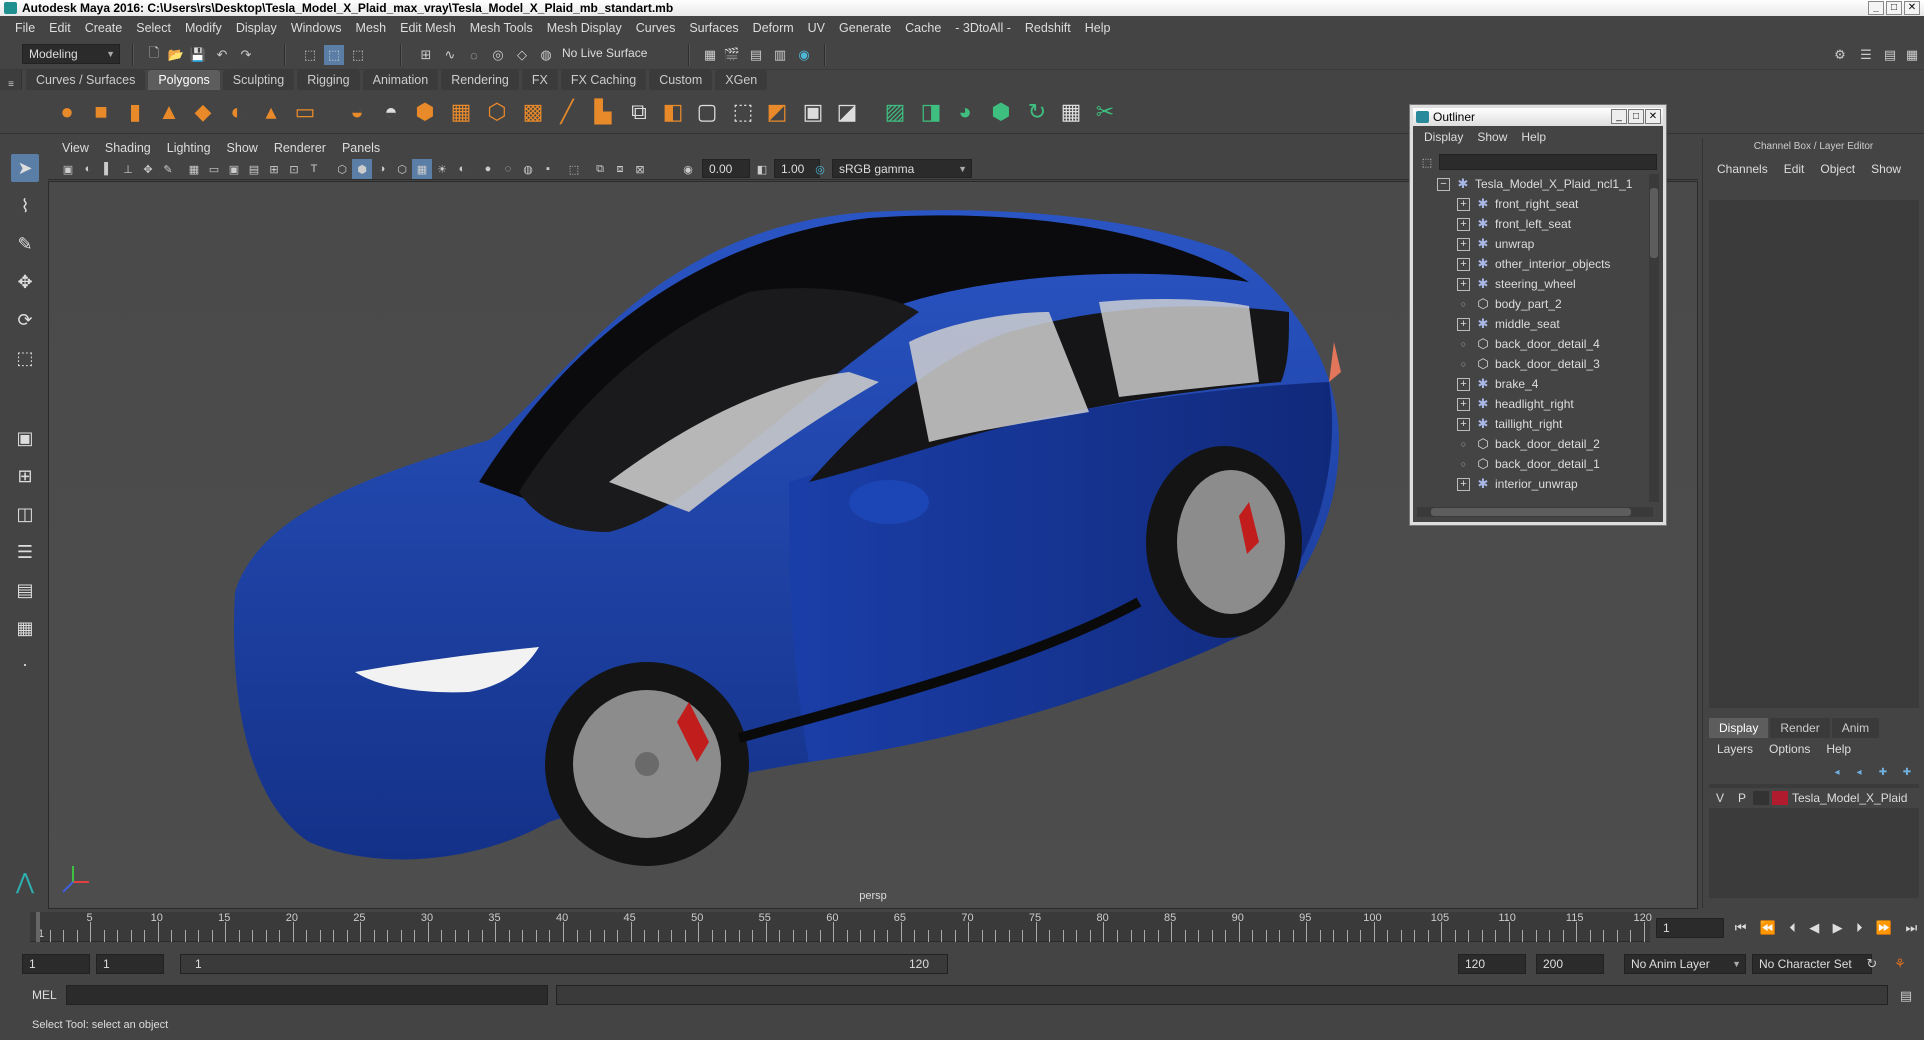 This screenshot has width=1924, height=1040. Describe the element at coordinates (25, 514) in the screenshot. I see `layout-two-icon: ◫` at that location.